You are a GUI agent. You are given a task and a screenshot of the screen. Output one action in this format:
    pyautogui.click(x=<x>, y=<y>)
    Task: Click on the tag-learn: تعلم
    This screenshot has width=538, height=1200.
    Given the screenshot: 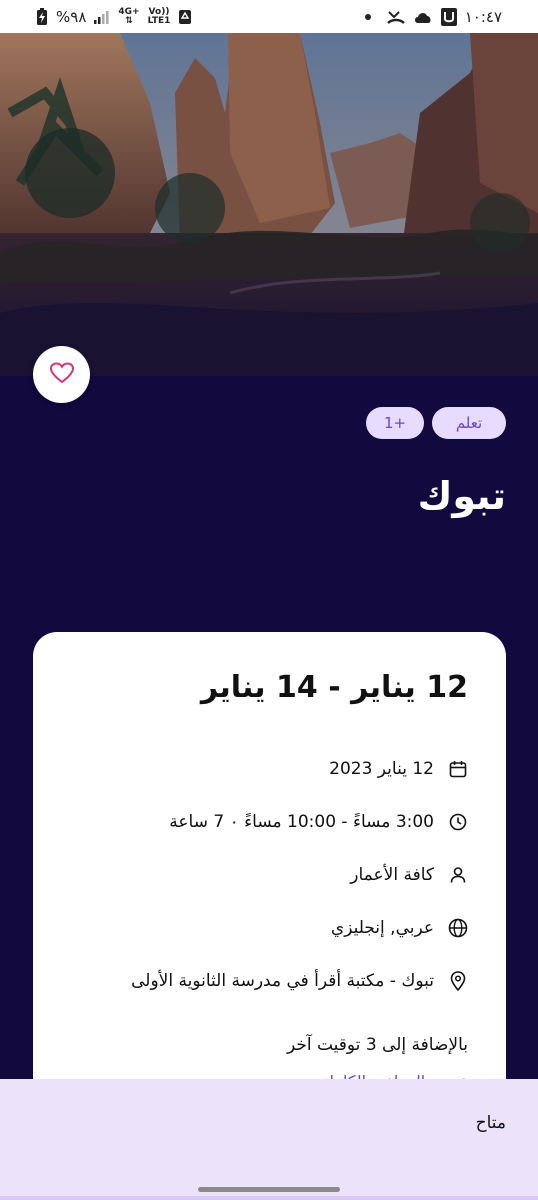 What is the action you would take?
    pyautogui.click(x=469, y=423)
    